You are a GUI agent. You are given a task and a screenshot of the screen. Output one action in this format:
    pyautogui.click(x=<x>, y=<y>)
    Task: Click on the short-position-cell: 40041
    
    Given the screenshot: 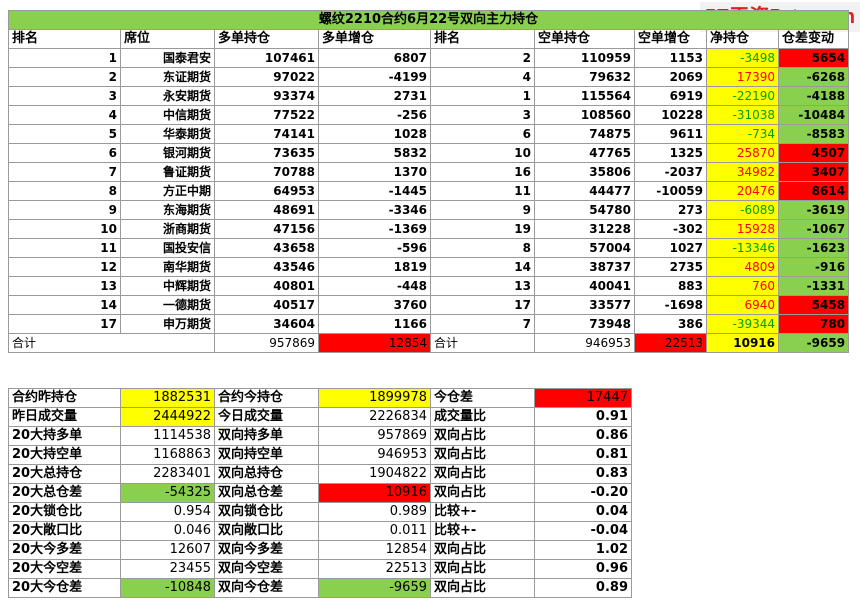 What is the action you would take?
    pyautogui.click(x=584, y=286)
    